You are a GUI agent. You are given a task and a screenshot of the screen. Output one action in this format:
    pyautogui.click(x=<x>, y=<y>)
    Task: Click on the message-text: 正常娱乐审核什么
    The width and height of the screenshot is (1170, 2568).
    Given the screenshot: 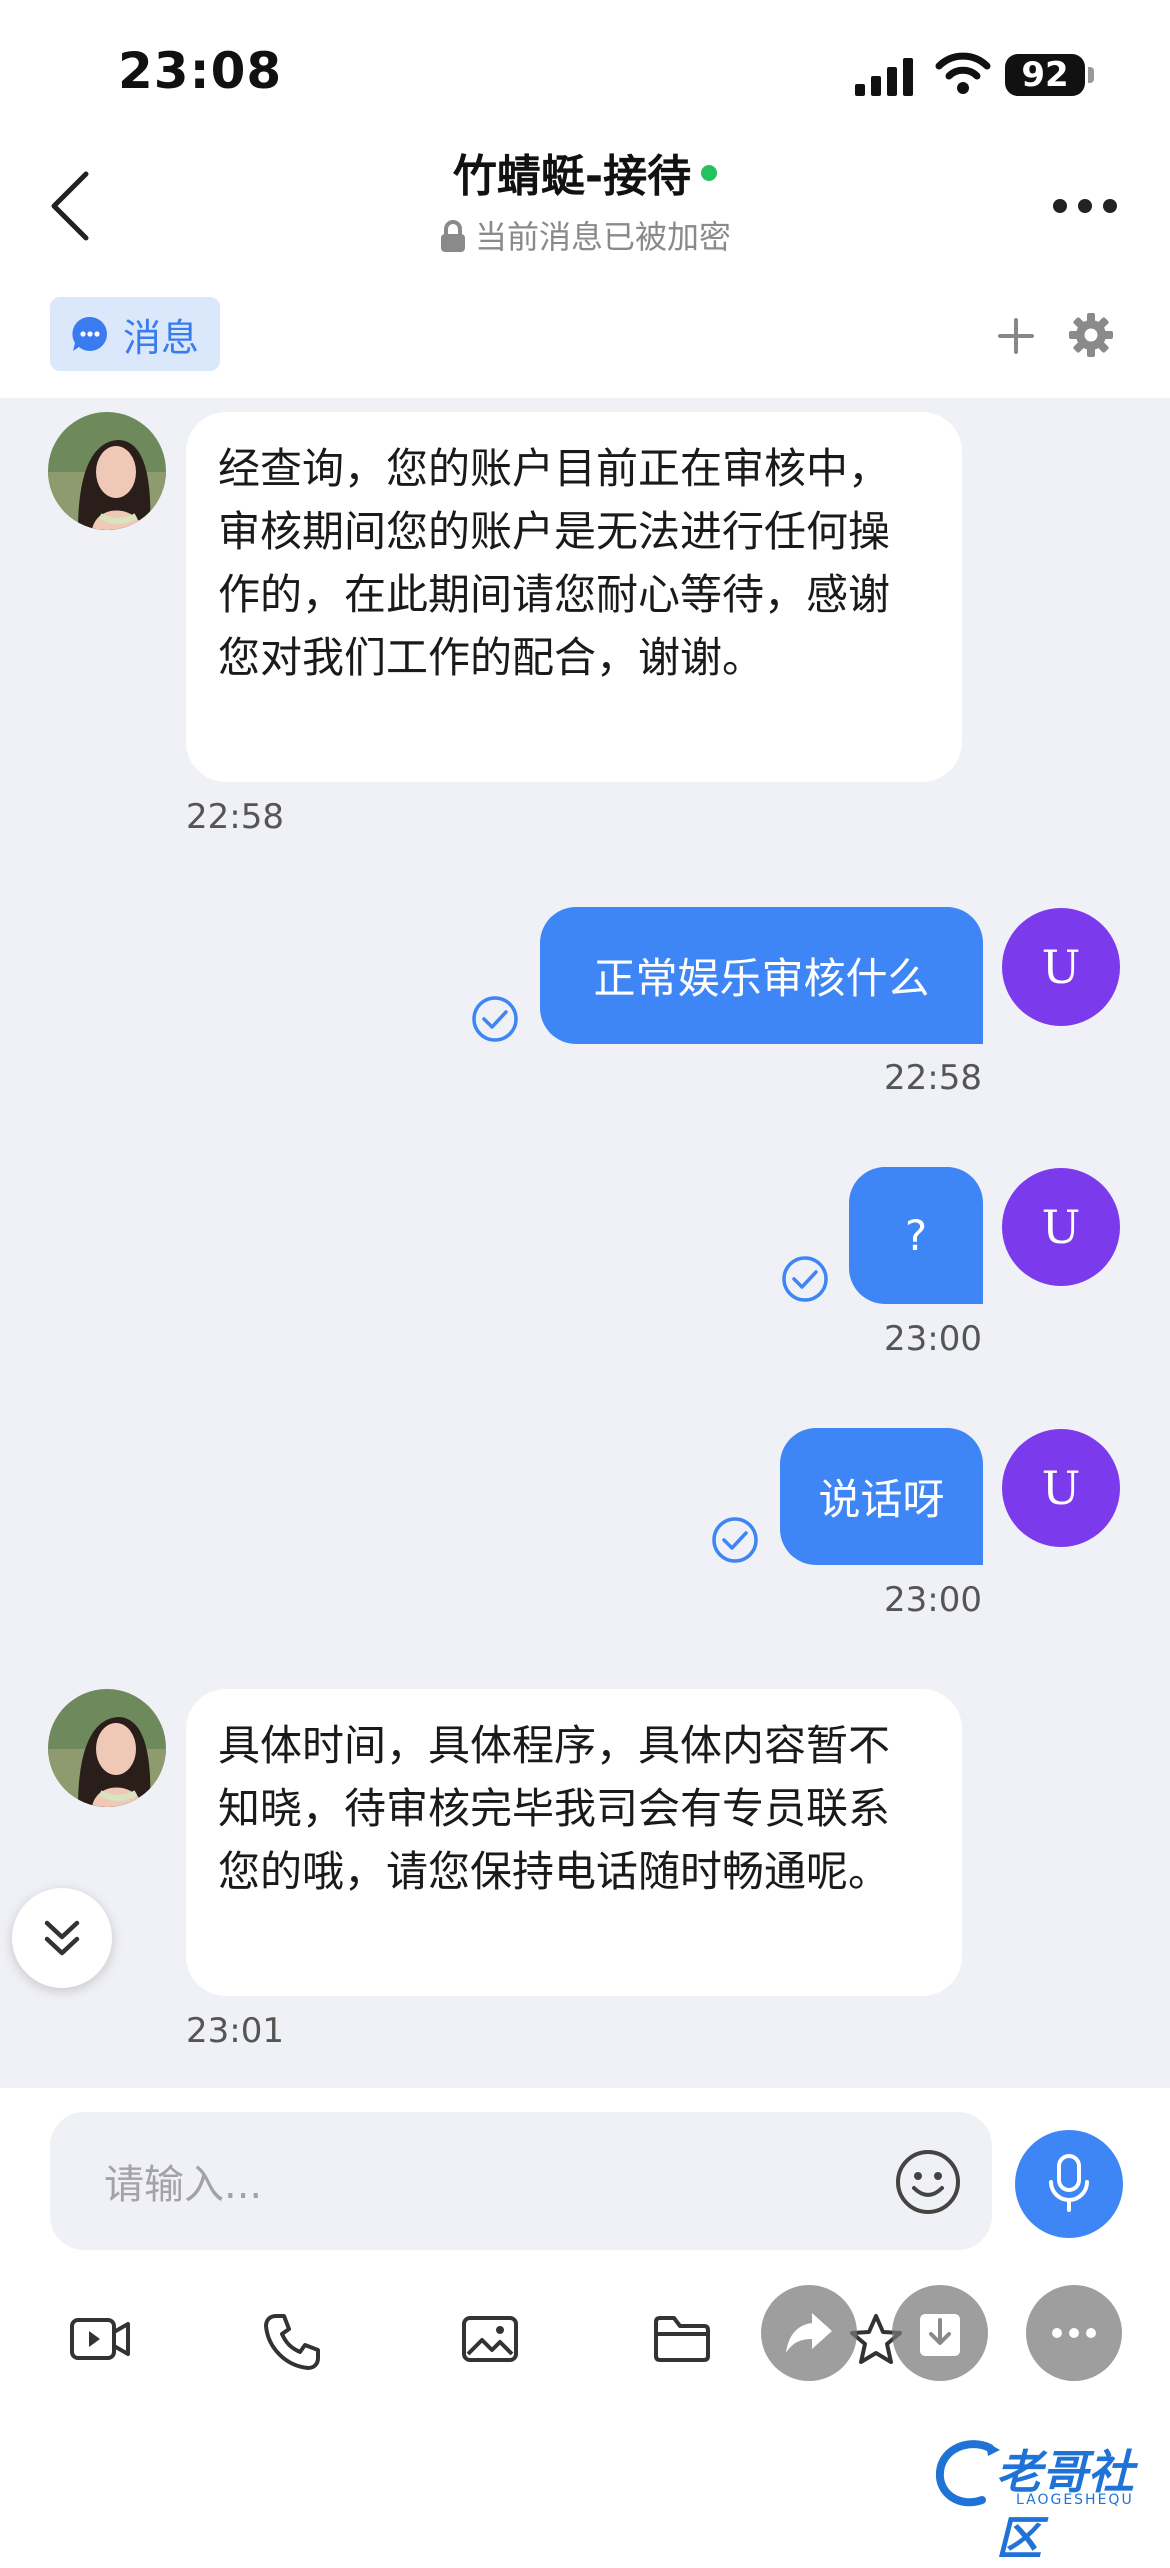 What is the action you would take?
    pyautogui.click(x=761, y=978)
    